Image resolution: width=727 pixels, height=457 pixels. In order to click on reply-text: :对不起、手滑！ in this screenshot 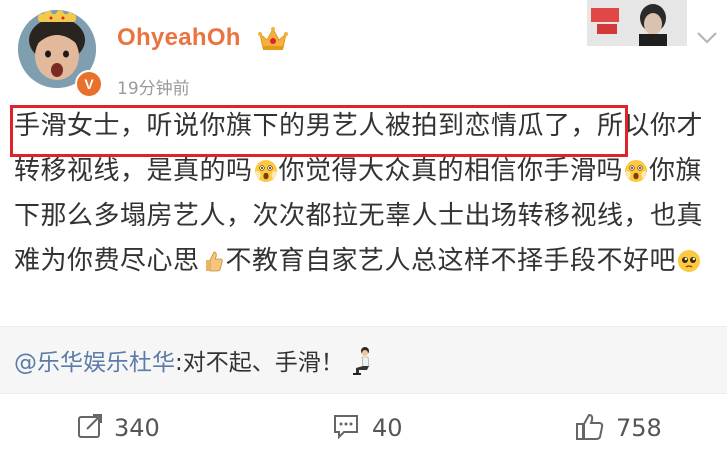, I will do `click(259, 363)`.